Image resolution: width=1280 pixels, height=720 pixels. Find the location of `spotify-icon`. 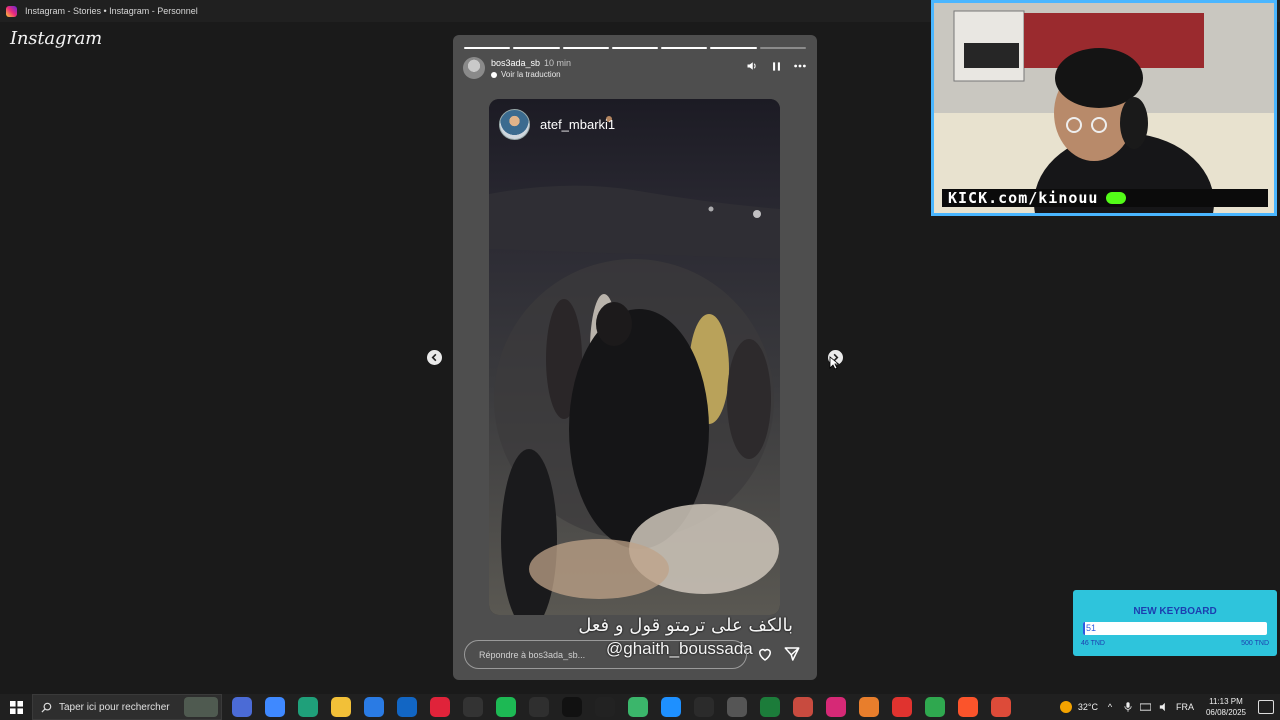

spotify-icon is located at coordinates (506, 707).